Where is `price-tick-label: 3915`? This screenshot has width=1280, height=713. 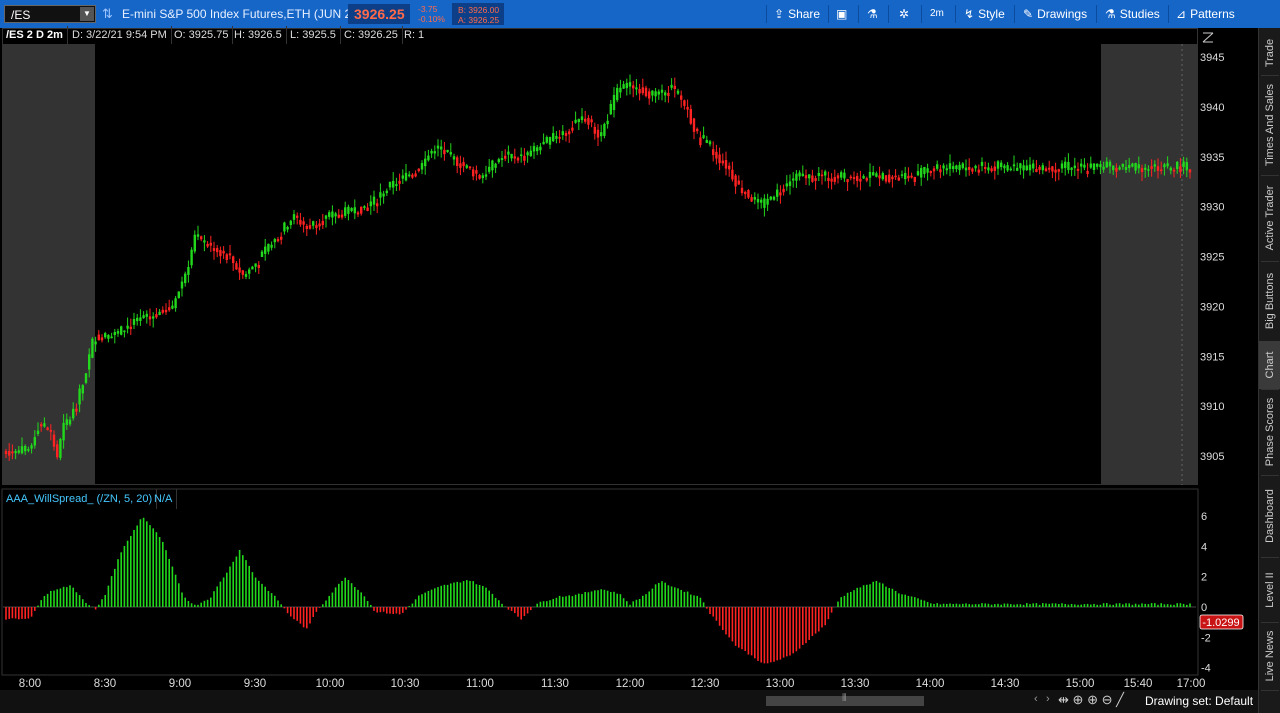
price-tick-label: 3915 is located at coordinates (1212, 357).